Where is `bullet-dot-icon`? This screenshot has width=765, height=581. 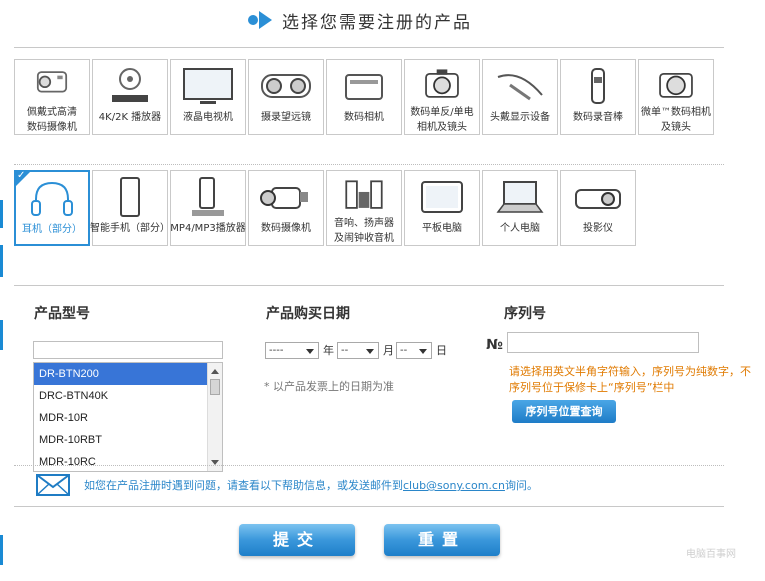 bullet-dot-icon is located at coordinates (253, 20).